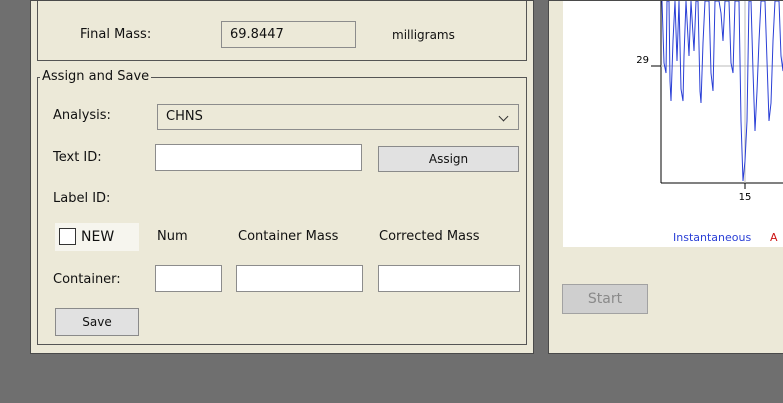 The image size is (783, 403). What do you see at coordinates (82, 115) in the screenshot?
I see `analysis-label: Analysis:` at bounding box center [82, 115].